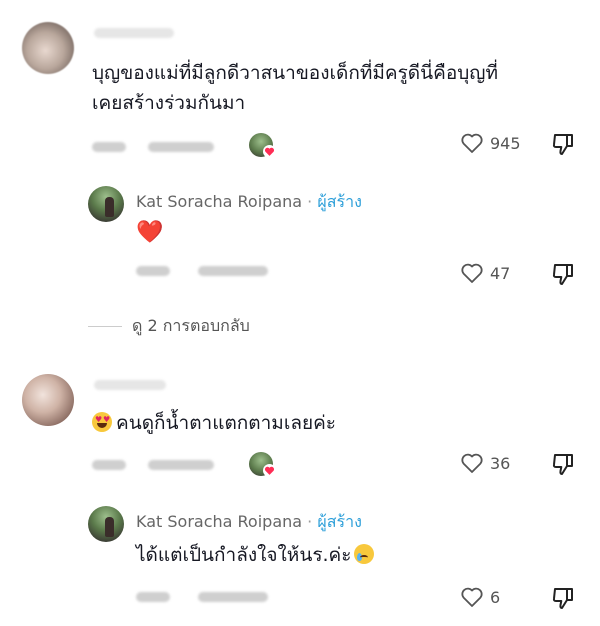  I want to click on reply-text: ได้แต่เป็นกำลังใจให้นร.ค่ะ, so click(255, 555).